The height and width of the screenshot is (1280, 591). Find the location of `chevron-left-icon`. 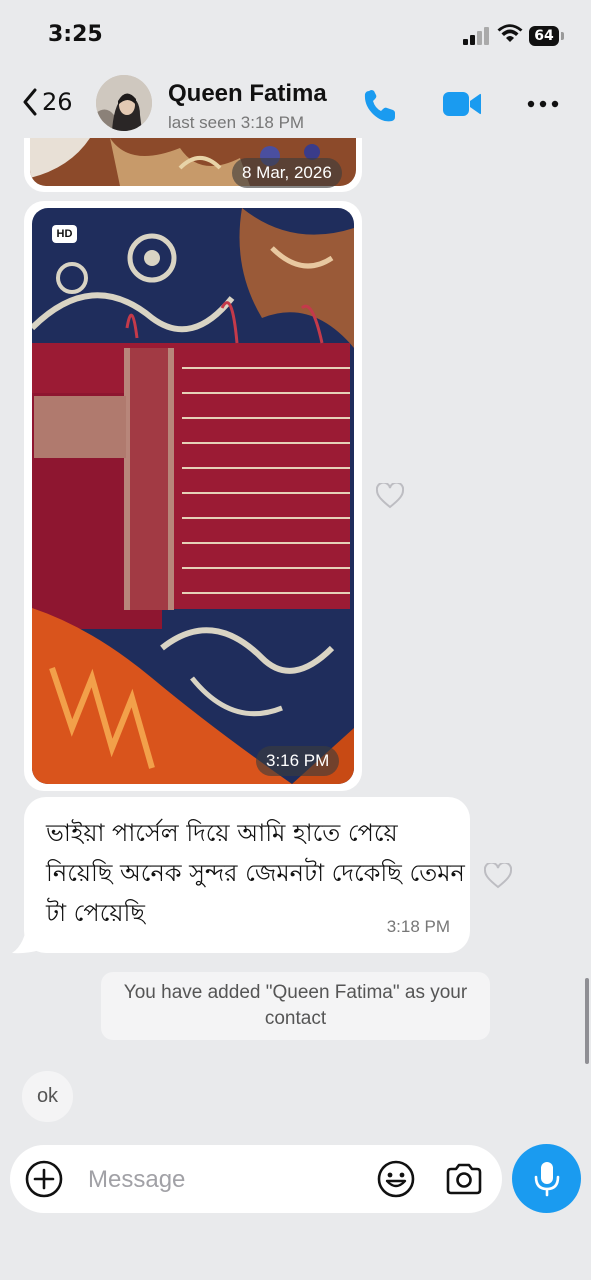

chevron-left-icon is located at coordinates (30, 102).